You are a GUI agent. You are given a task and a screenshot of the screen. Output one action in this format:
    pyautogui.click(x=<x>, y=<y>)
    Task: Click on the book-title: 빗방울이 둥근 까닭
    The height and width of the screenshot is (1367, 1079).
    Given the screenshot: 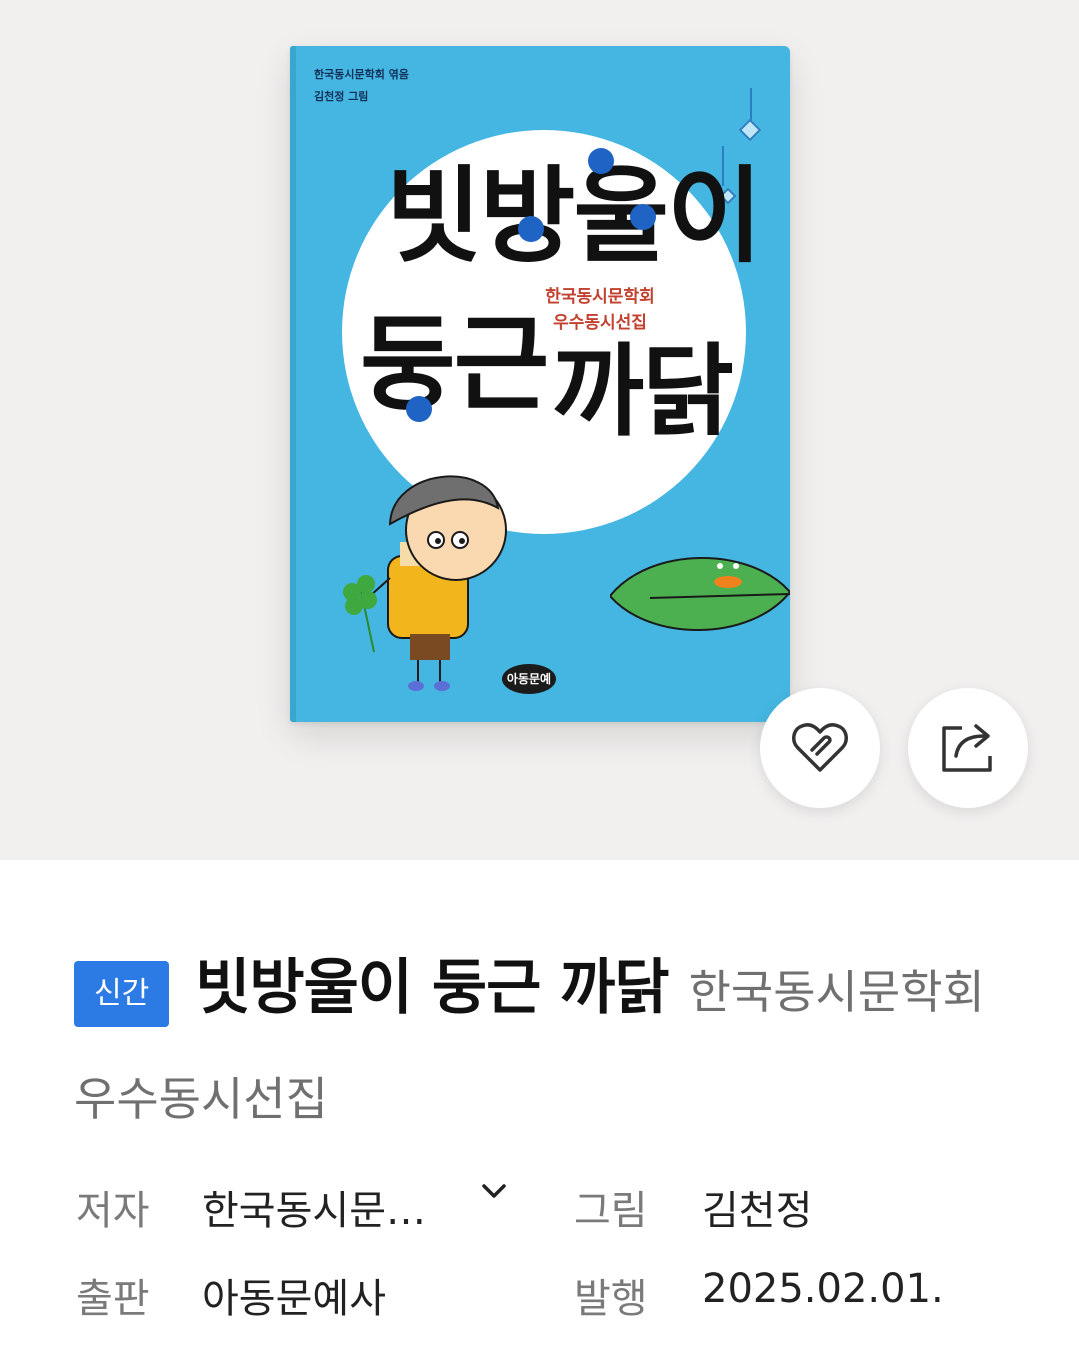 What is the action you would take?
    pyautogui.click(x=432, y=988)
    